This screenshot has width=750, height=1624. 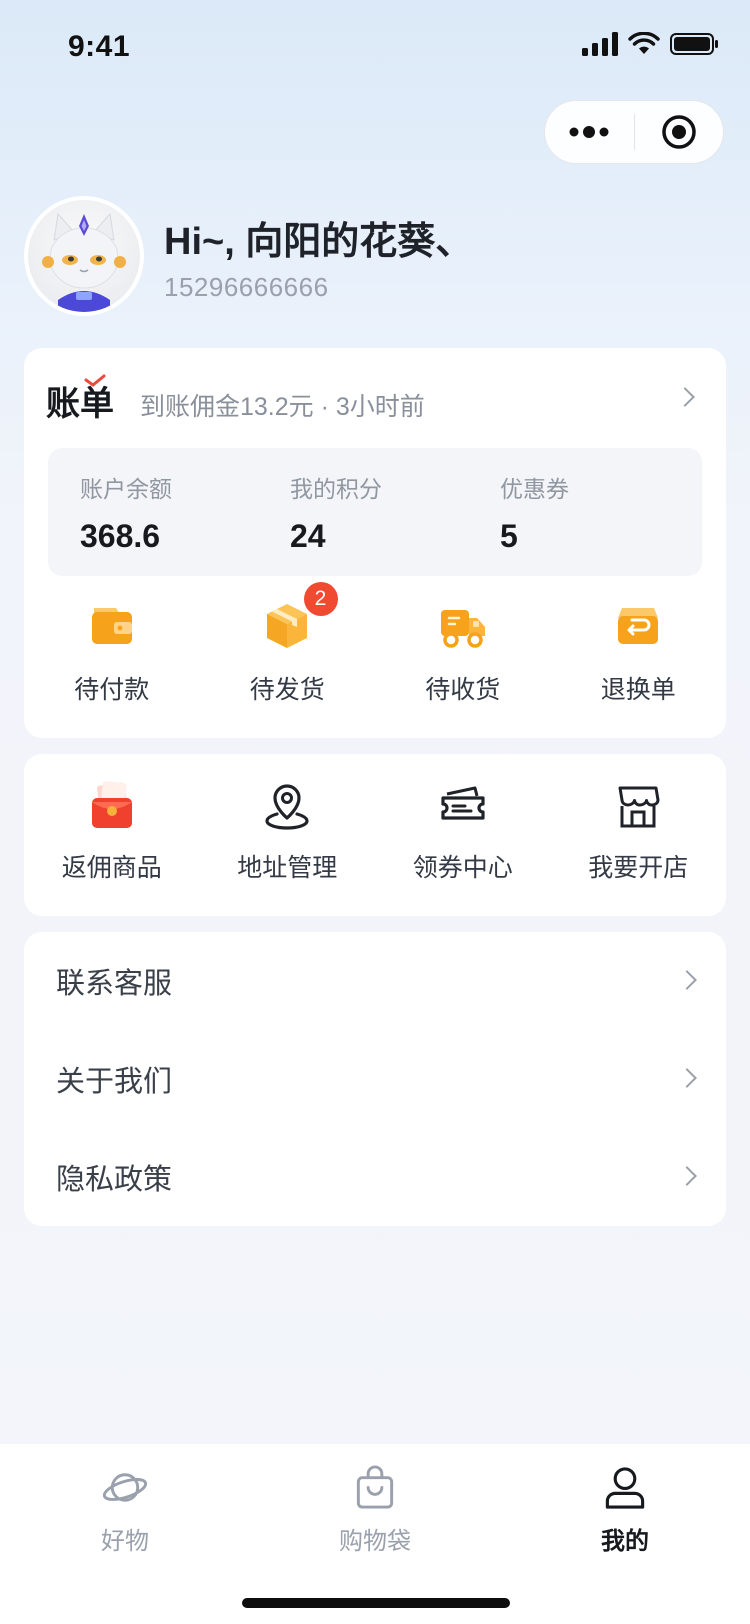 I want to click on stat-value: 368.6, so click(x=120, y=536).